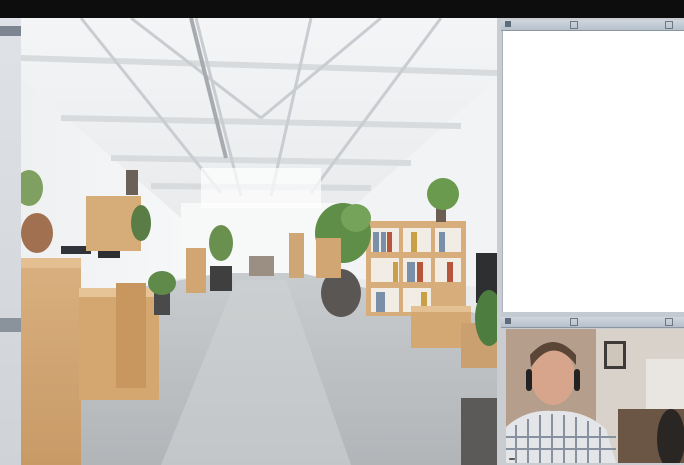 Image resolution: width=684 pixels, height=465 pixels. Describe the element at coordinates (592, 322) in the screenshot. I see `video-panel-header` at that location.